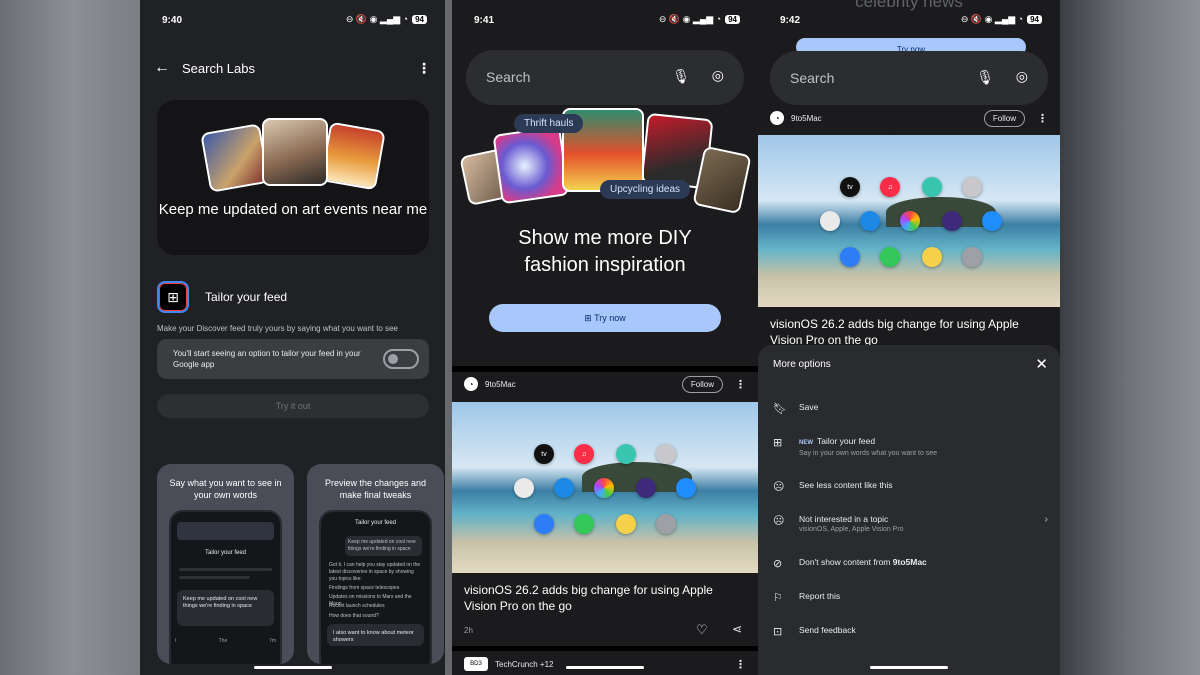 This screenshot has width=1200, height=675. Describe the element at coordinates (235, 158) in the screenshot. I see `hero-image-football` at that location.